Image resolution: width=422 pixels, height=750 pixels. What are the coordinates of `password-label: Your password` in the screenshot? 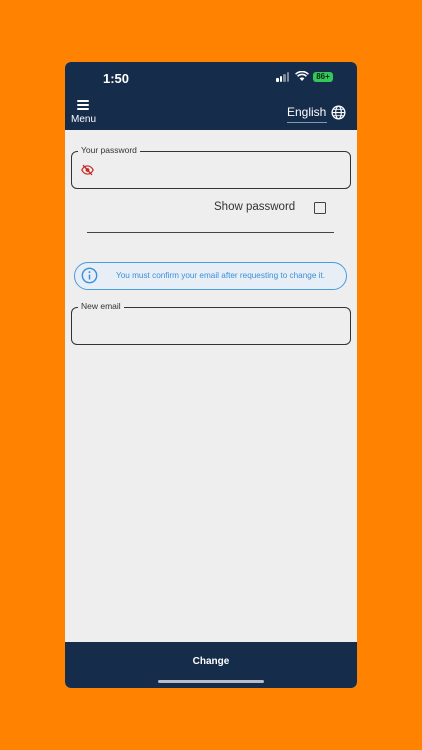 It's located at (109, 150).